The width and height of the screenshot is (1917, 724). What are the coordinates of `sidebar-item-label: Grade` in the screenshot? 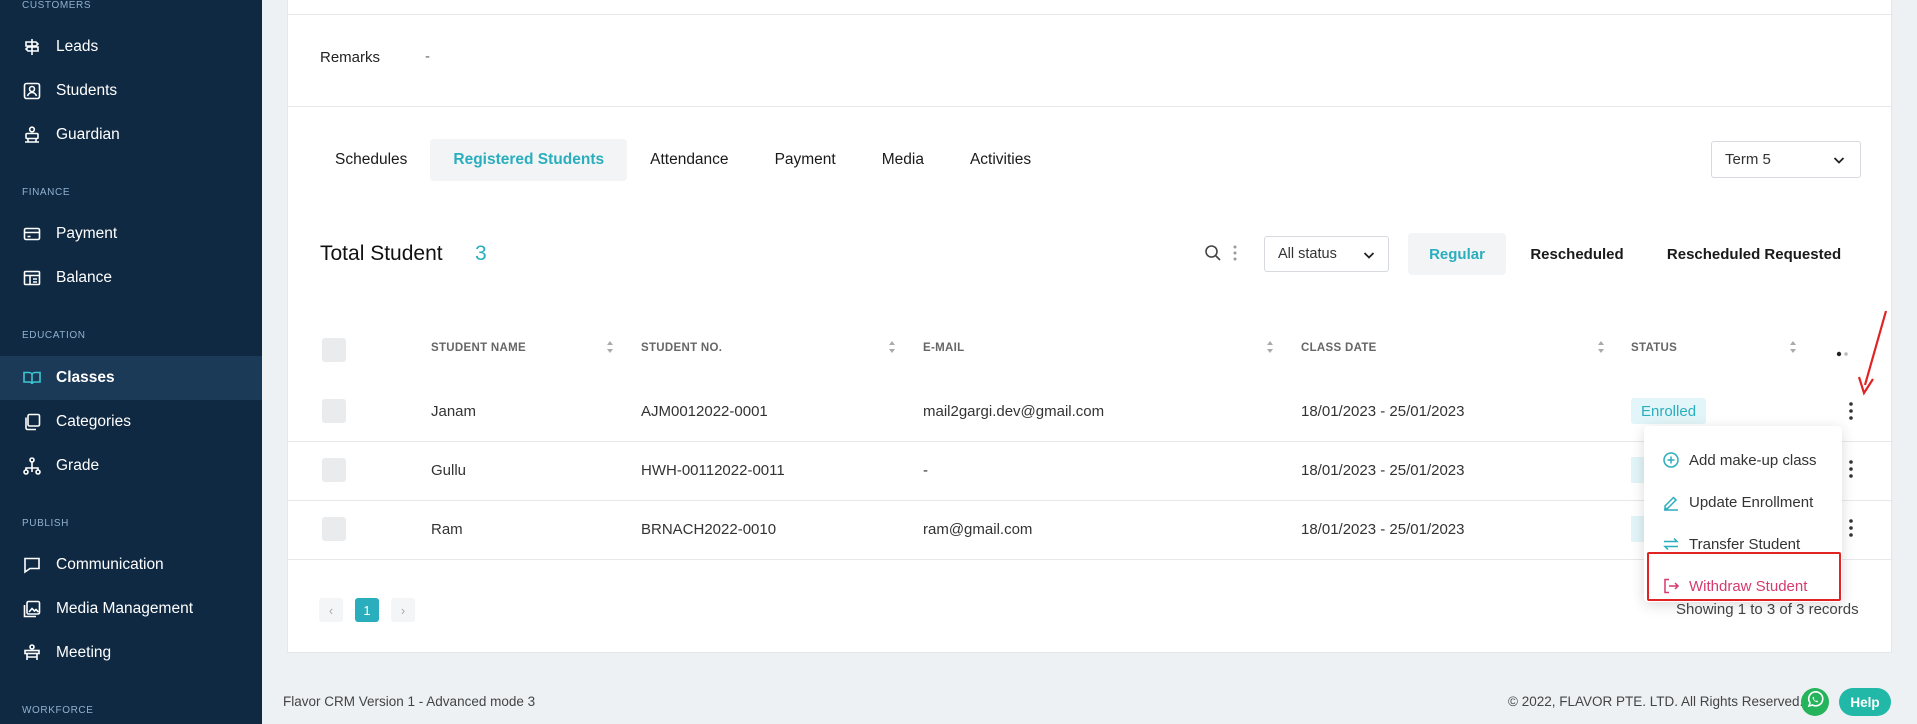 It's located at (78, 465).